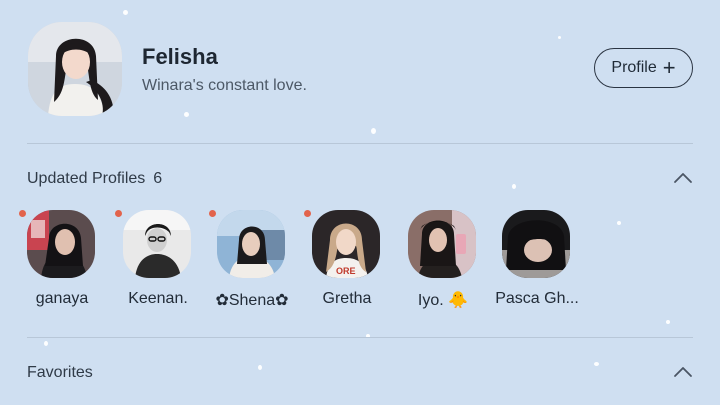 This screenshot has width=720, height=405. Describe the element at coordinates (158, 178) in the screenshot. I see `updated-profiles-count: 6` at that location.